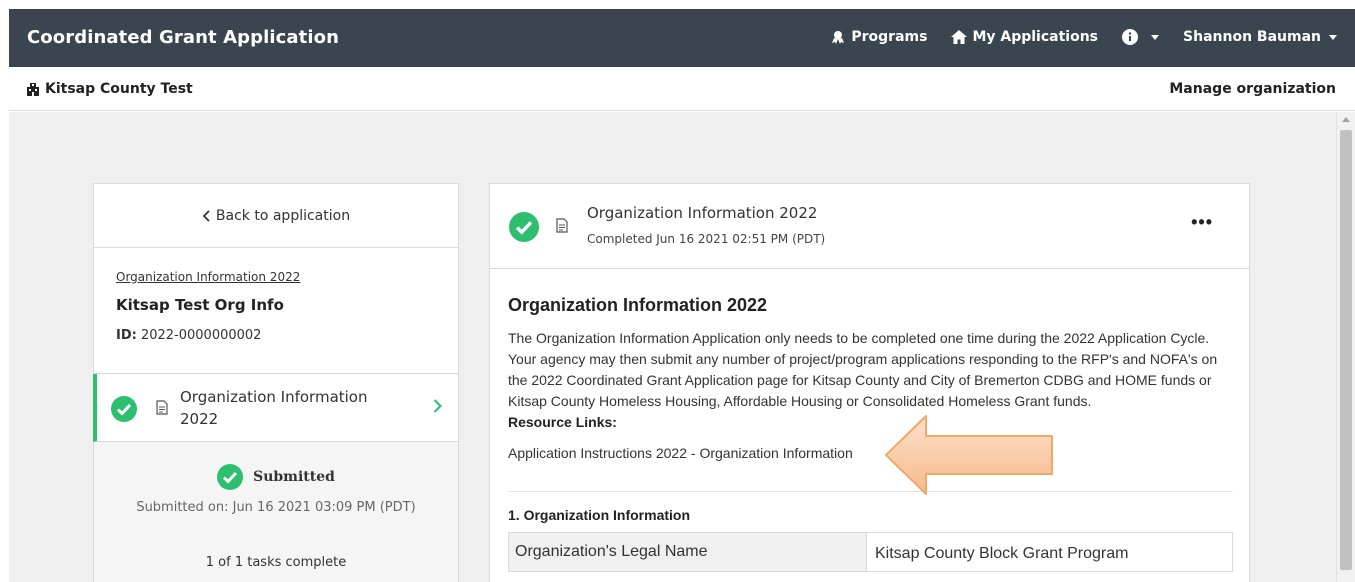 Image resolution: width=1355 pixels, height=582 pixels. Describe the element at coordinates (287, 277) in the screenshot. I see `form-name-link: Organization Information 2022` at that location.